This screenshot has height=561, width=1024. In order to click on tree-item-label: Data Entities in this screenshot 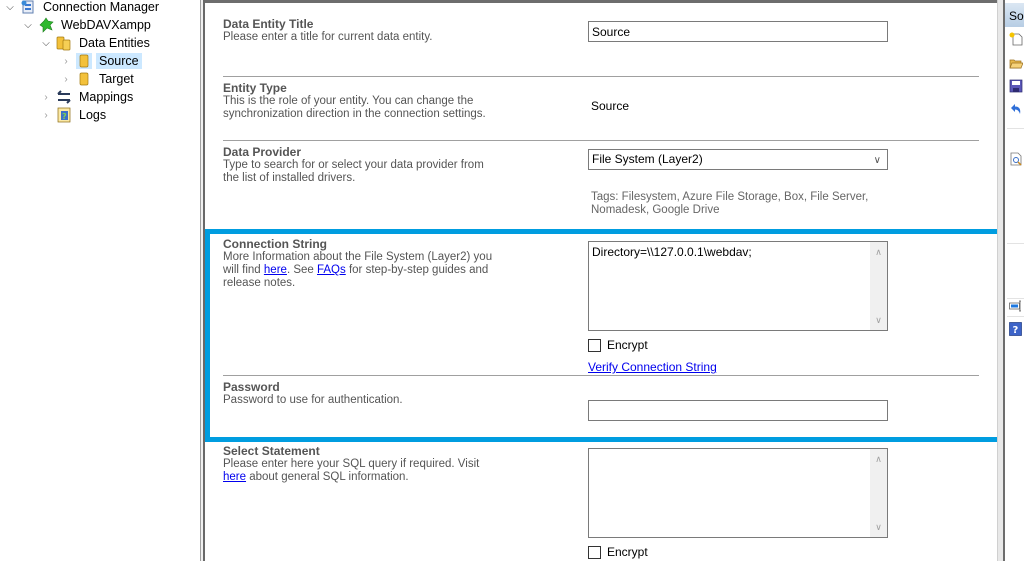, I will do `click(114, 43)`.